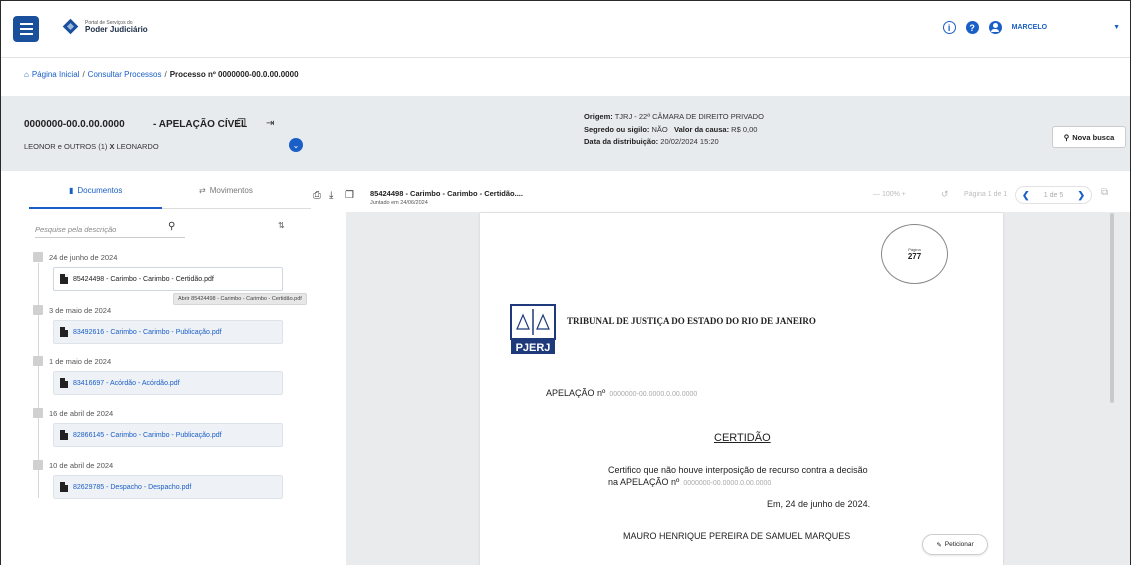 The width and height of the screenshot is (1131, 565). Describe the element at coordinates (72, 310) in the screenshot. I see `timeline-date: 3 de maio de 2024` at that location.